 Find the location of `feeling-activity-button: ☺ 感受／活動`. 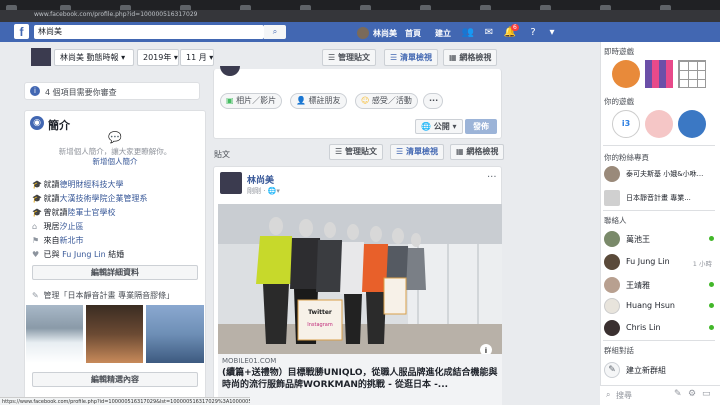

feeling-activity-button: ☺ 感受／活動 is located at coordinates (386, 101).